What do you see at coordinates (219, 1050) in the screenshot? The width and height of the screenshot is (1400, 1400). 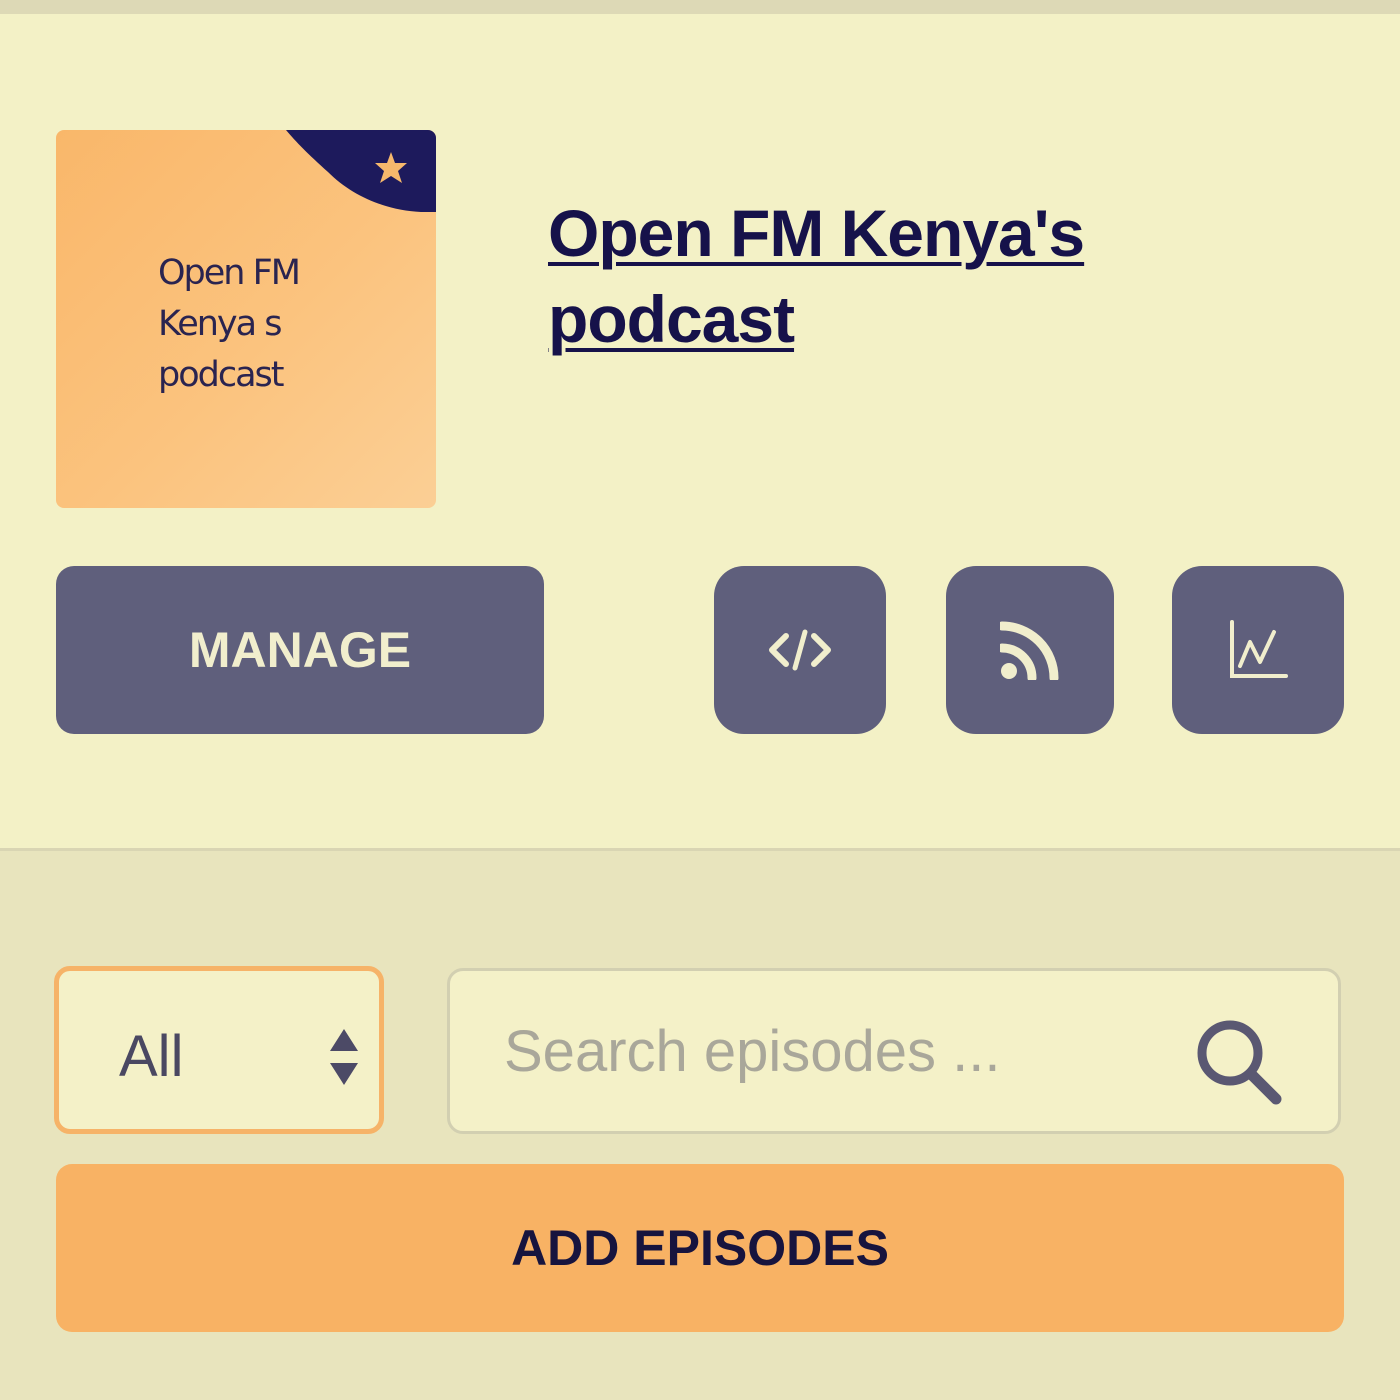 I see `episode-filter-select: All` at bounding box center [219, 1050].